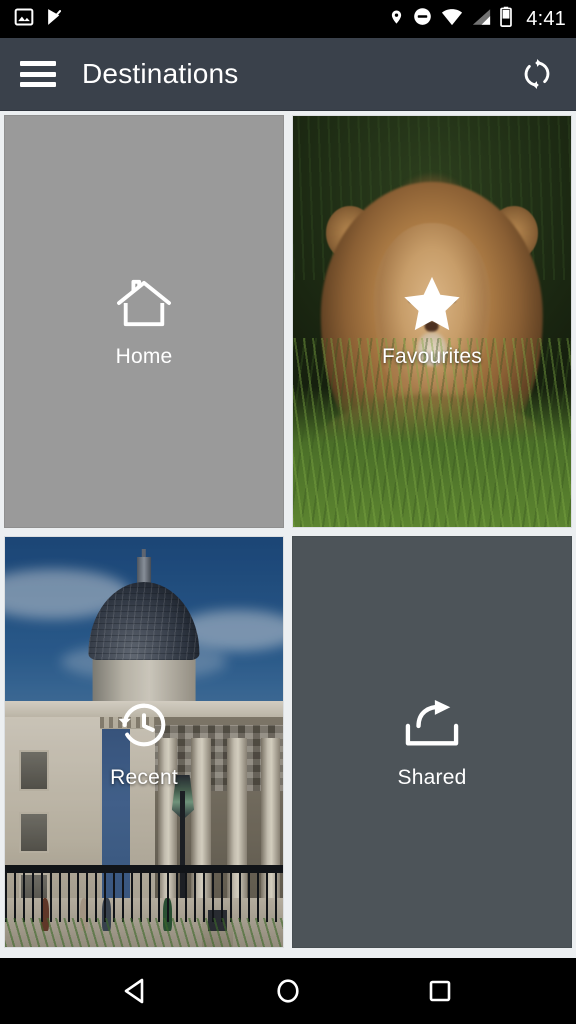 The image size is (576, 1024). Describe the element at coordinates (288, 74) in the screenshot. I see `app-bar: Destinations` at that location.